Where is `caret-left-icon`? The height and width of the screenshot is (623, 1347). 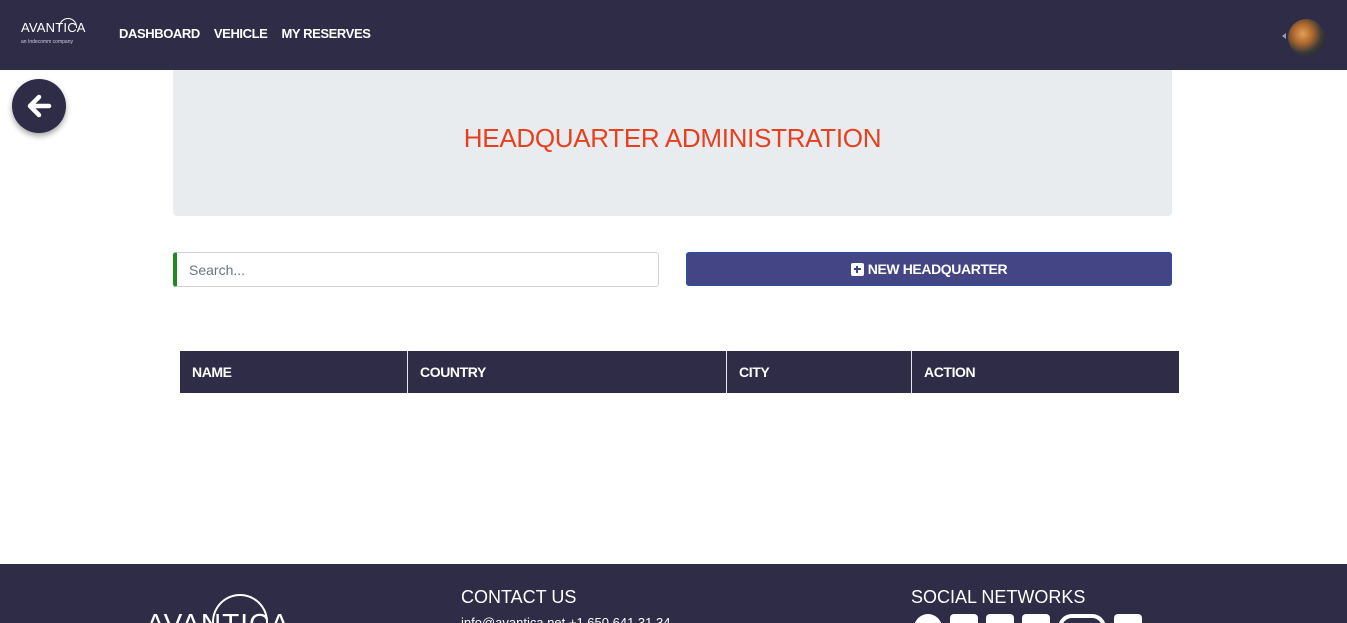
caret-left-icon is located at coordinates (1284, 36).